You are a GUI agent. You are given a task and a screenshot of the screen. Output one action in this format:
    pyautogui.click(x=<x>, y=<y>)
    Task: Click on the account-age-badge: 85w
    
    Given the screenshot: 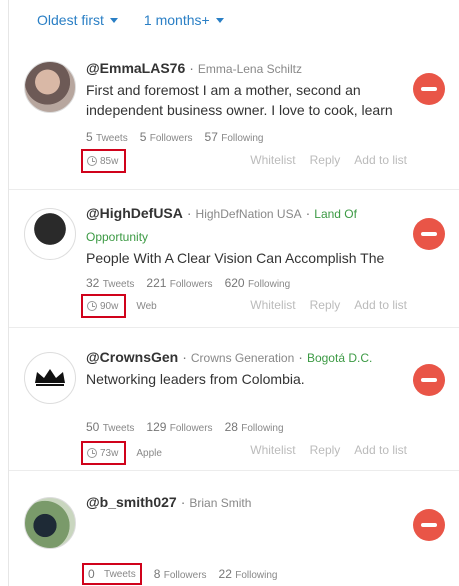 What is the action you would take?
    pyautogui.click(x=104, y=161)
    